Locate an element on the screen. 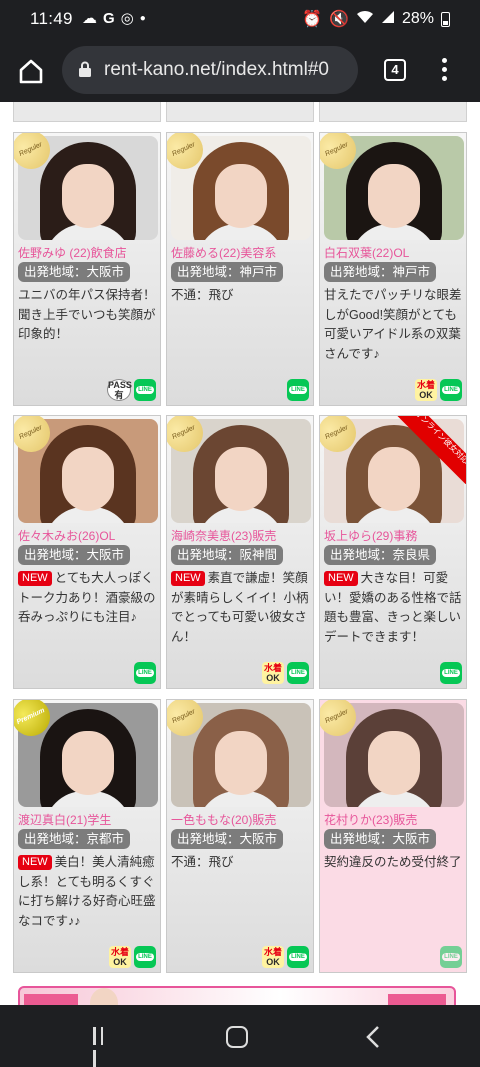  cast-description: NEW 素直で謙虚！笑顔が素晴らしくイイ！小柄でとっても可愛い彼女さん！ is located at coordinates (241, 608).